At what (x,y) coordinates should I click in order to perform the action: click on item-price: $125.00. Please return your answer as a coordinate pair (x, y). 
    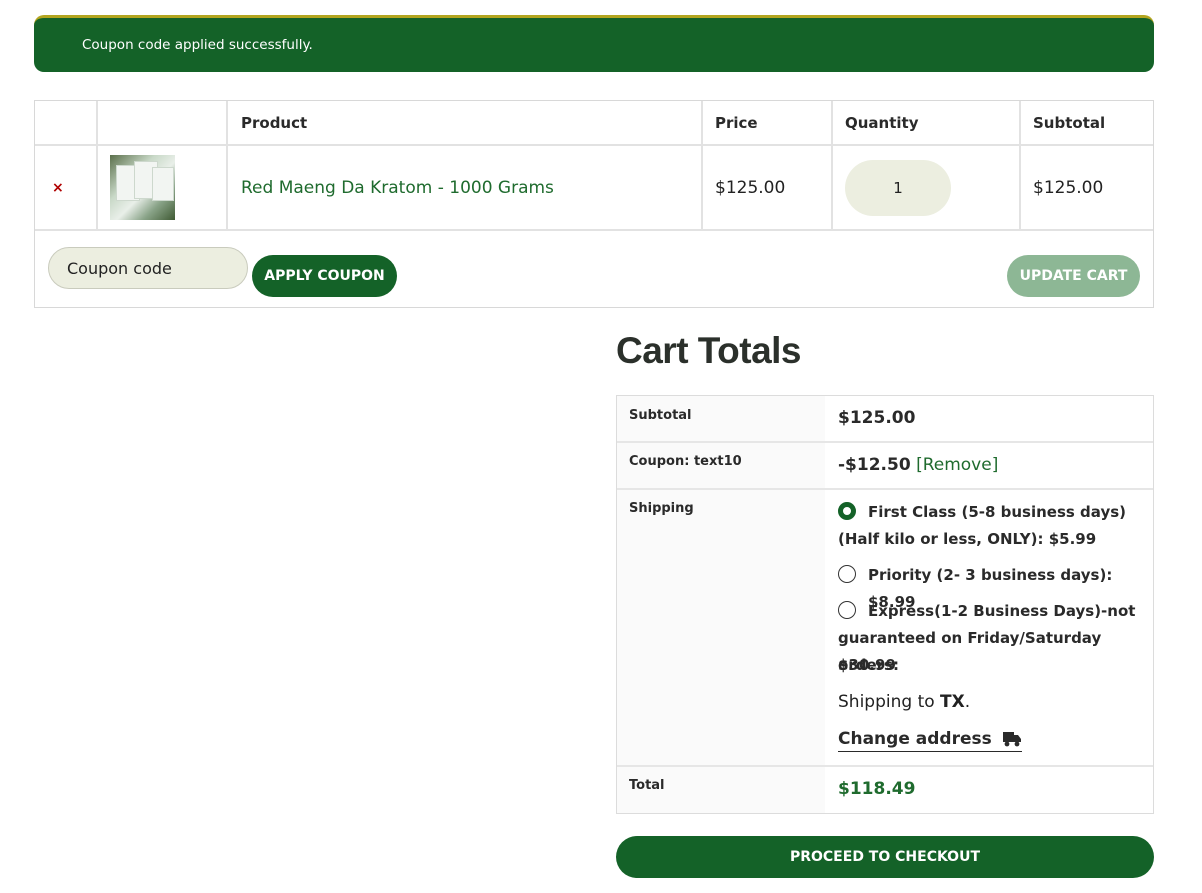
    Looking at the image, I should click on (750, 187).